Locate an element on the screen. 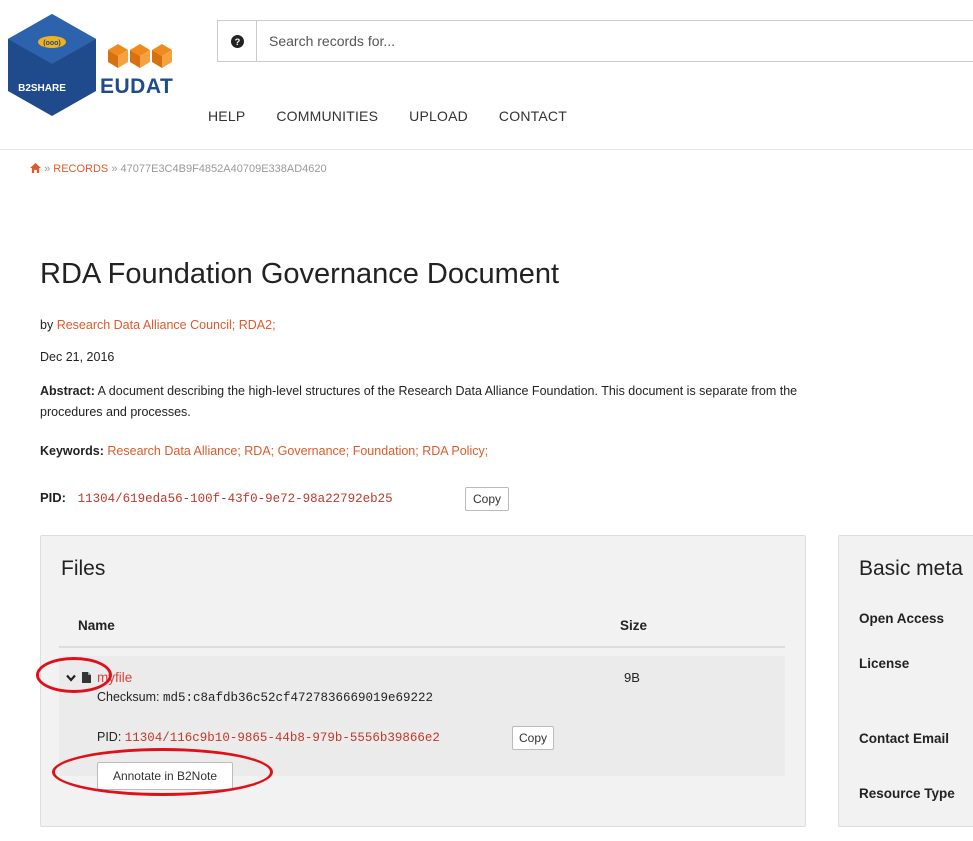  keyword-link: RDA Policy; is located at coordinates (455, 451).